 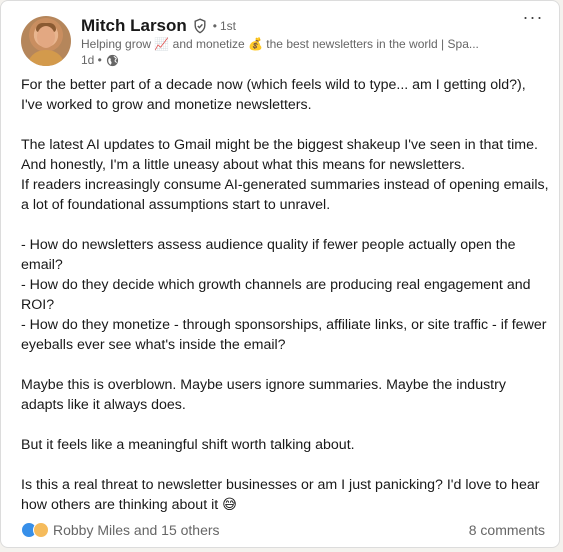 I want to click on post-timestamp-row: 1d •, so click(x=100, y=60).